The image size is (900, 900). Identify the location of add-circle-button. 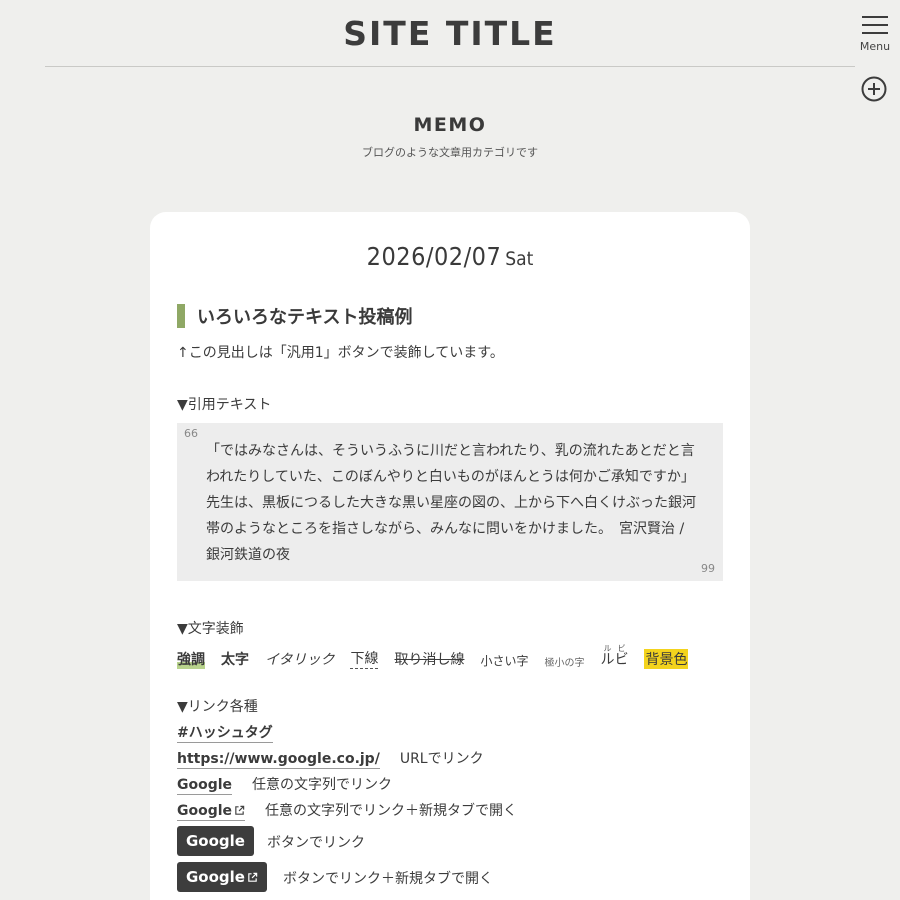
(874, 89).